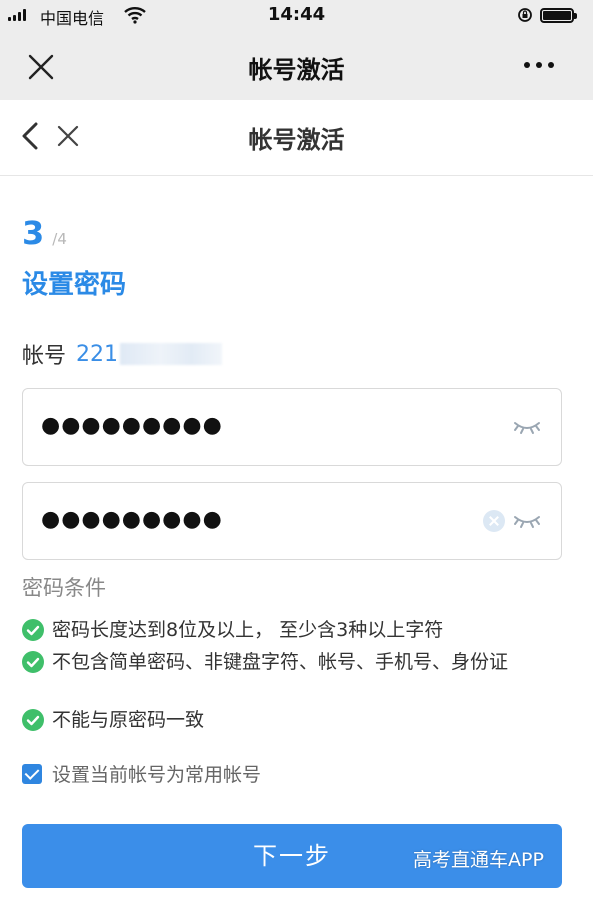  Describe the element at coordinates (539, 65) in the screenshot. I see `more-icon` at that location.